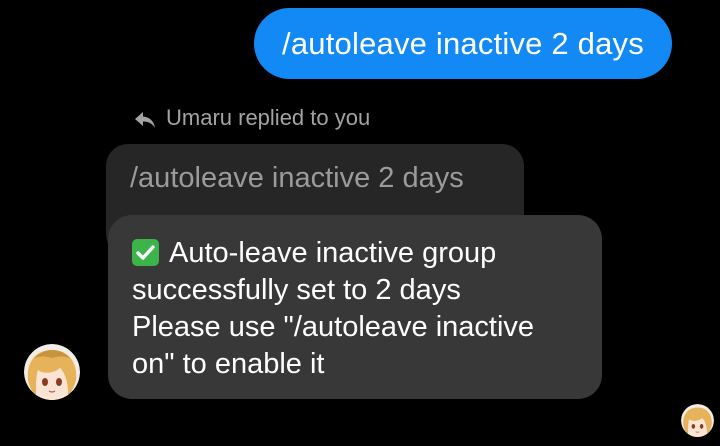  Describe the element at coordinates (333, 327) in the screenshot. I see `incoming-line-3: Please use "/autoleave inactive` at that location.